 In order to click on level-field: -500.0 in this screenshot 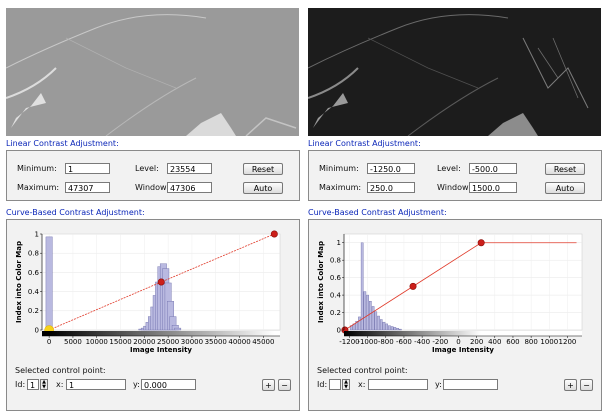, I will do `click(493, 168)`.